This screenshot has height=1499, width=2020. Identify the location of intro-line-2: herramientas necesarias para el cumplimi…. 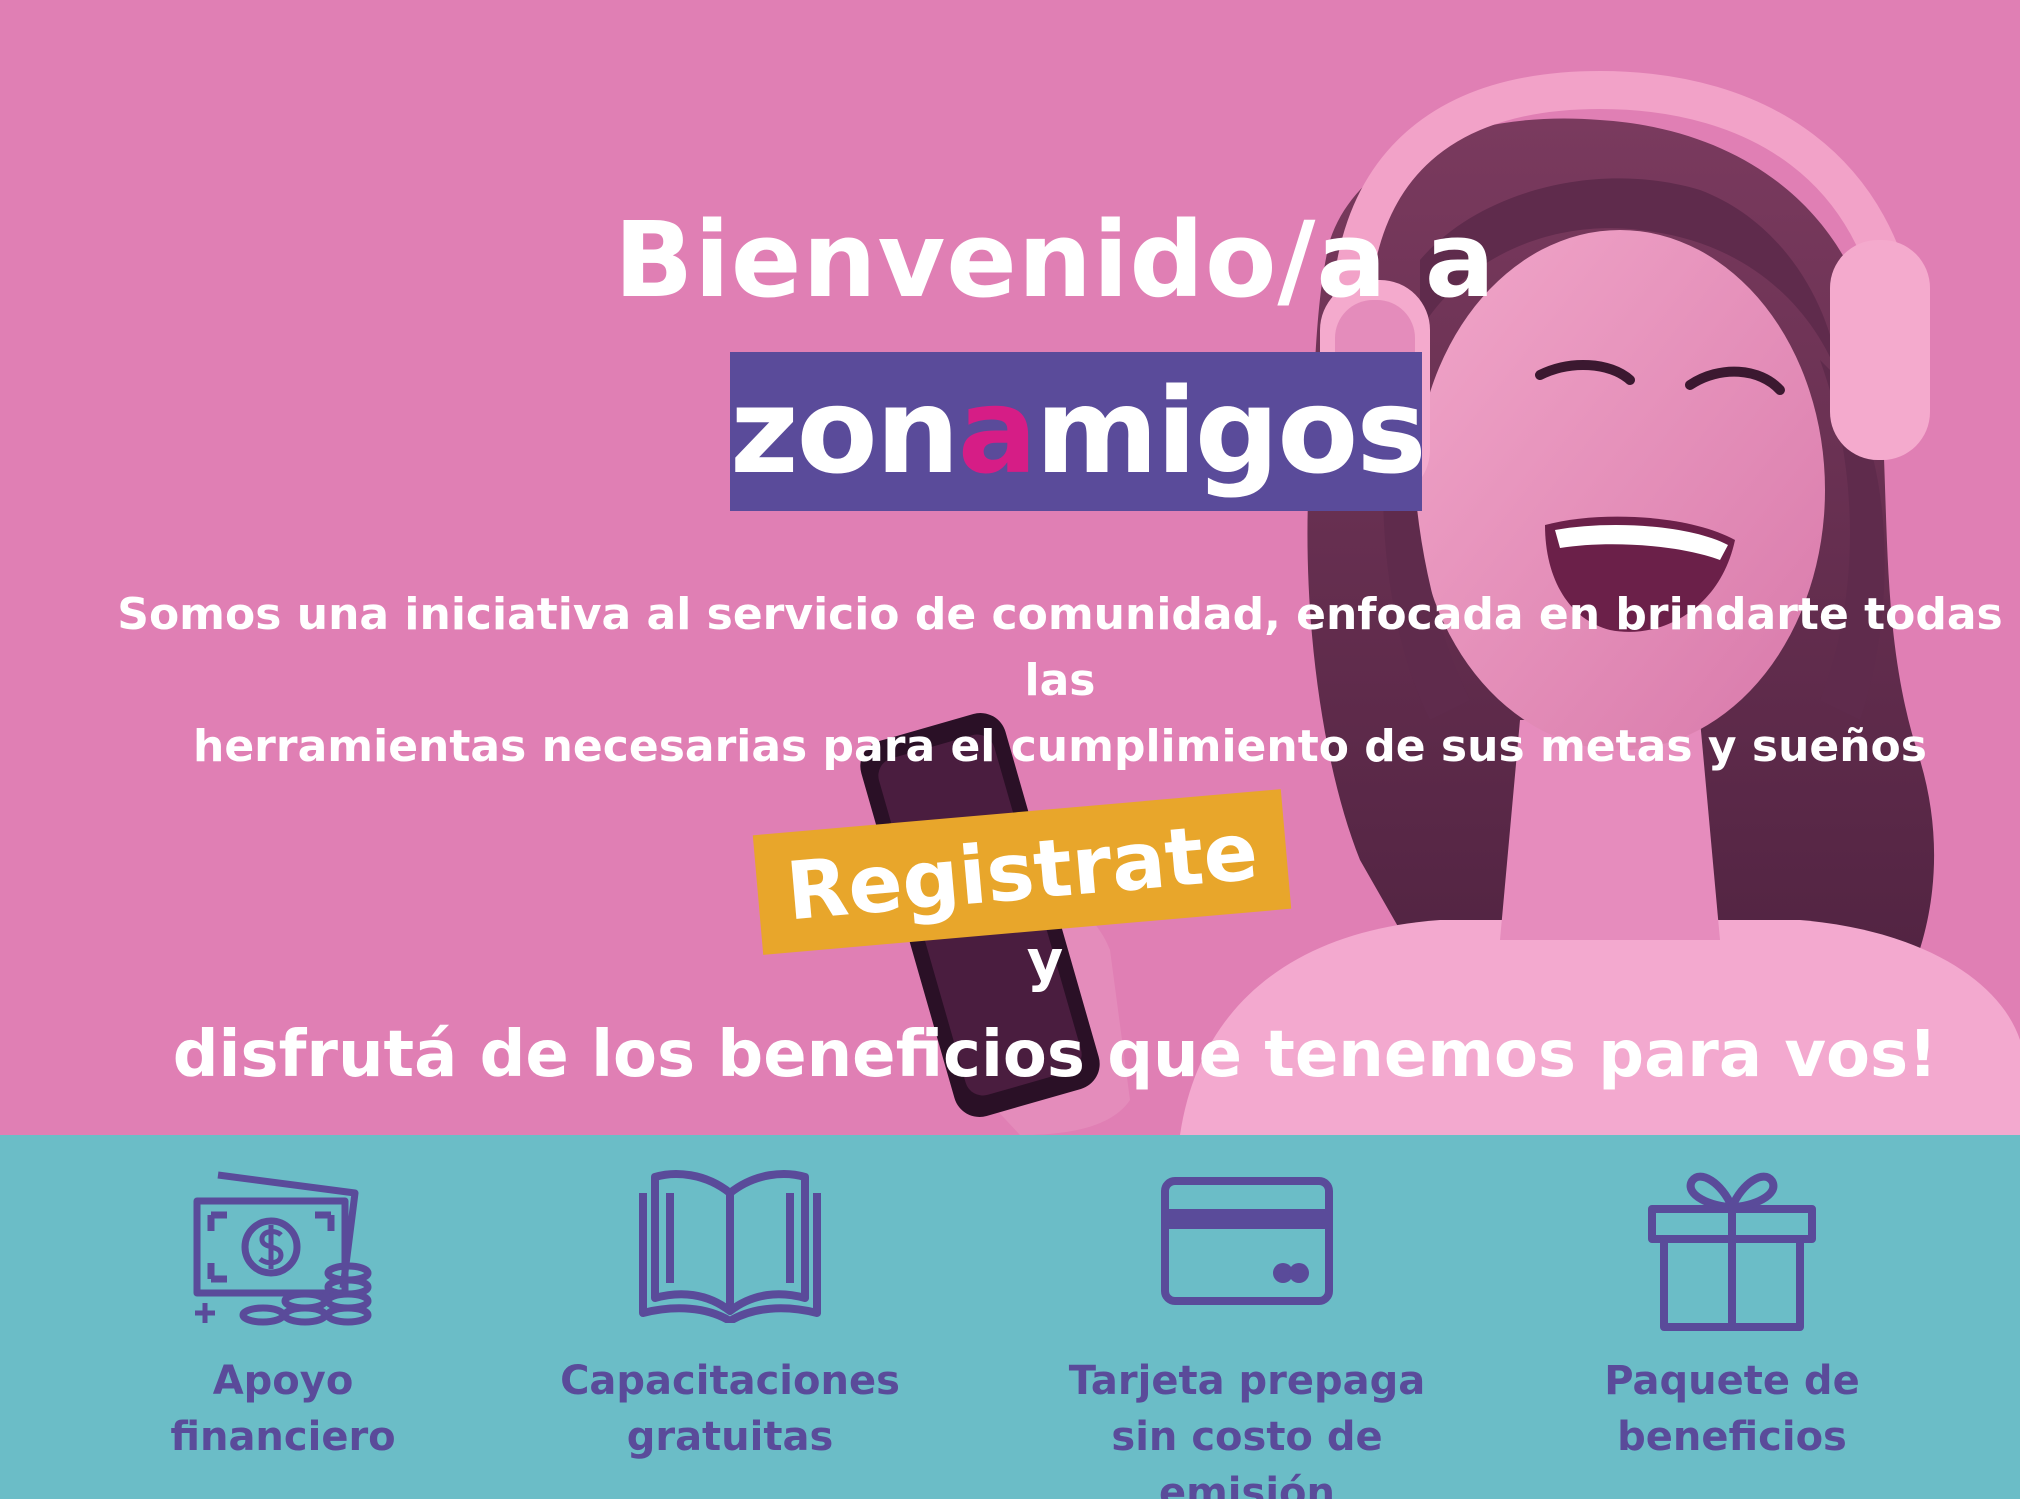
(1060, 746).